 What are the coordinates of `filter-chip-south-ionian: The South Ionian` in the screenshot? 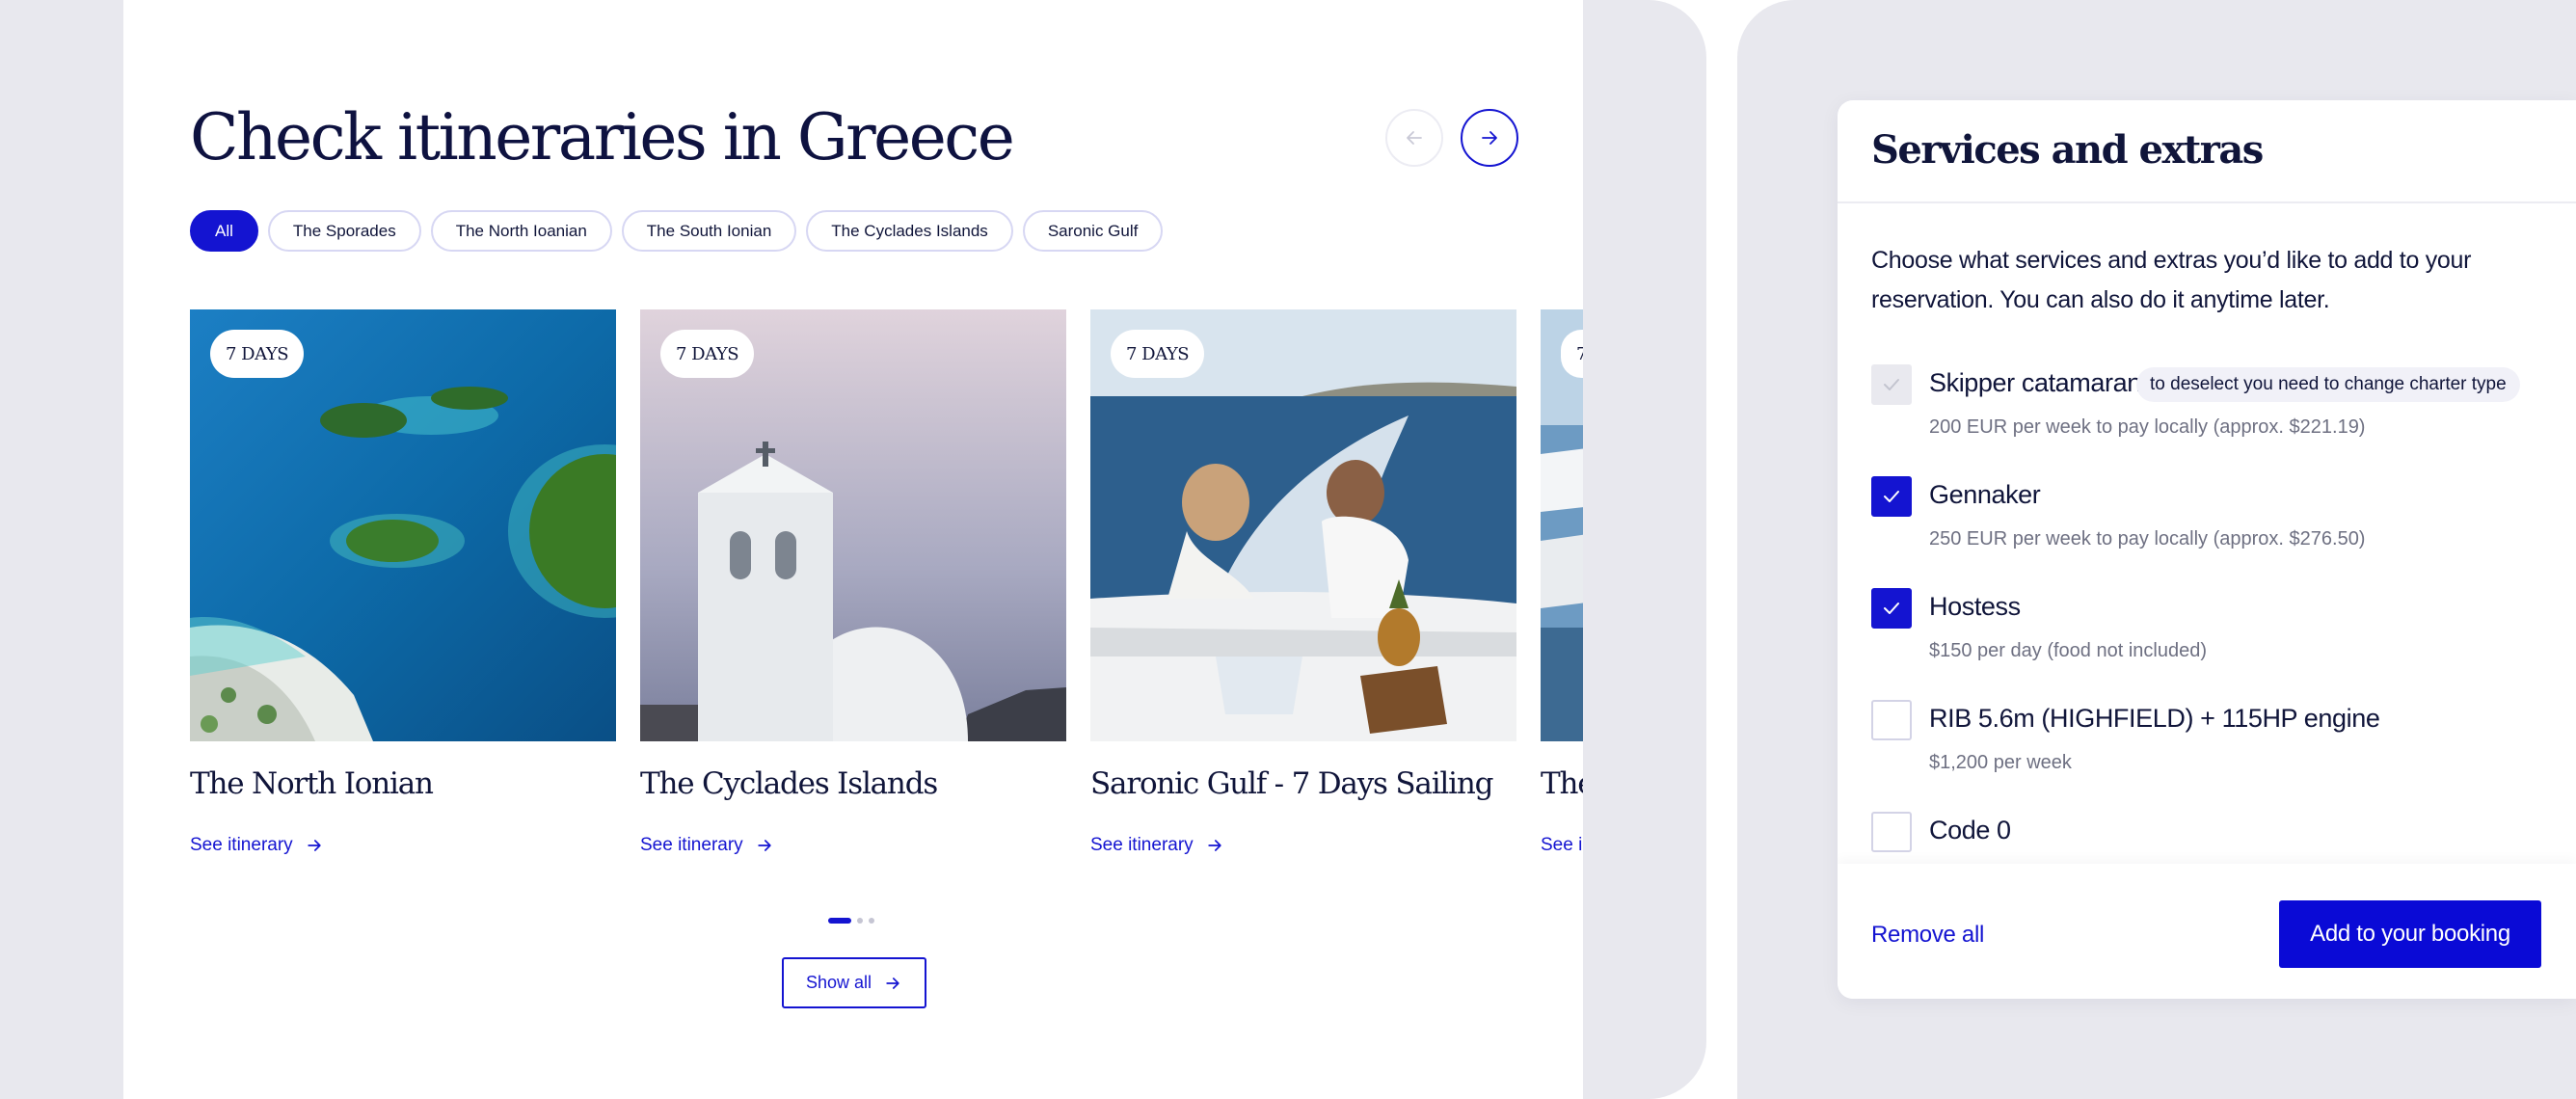 It's located at (709, 231).